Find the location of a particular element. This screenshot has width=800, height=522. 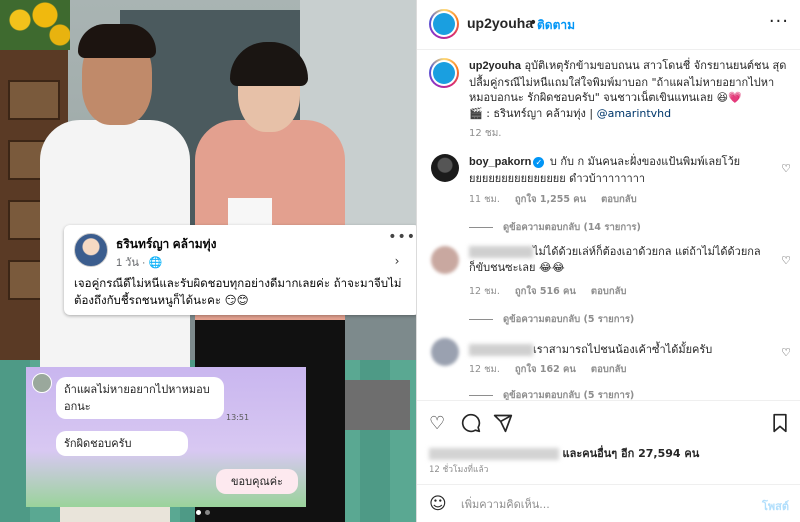

chat-avatar is located at coordinates (42, 383).